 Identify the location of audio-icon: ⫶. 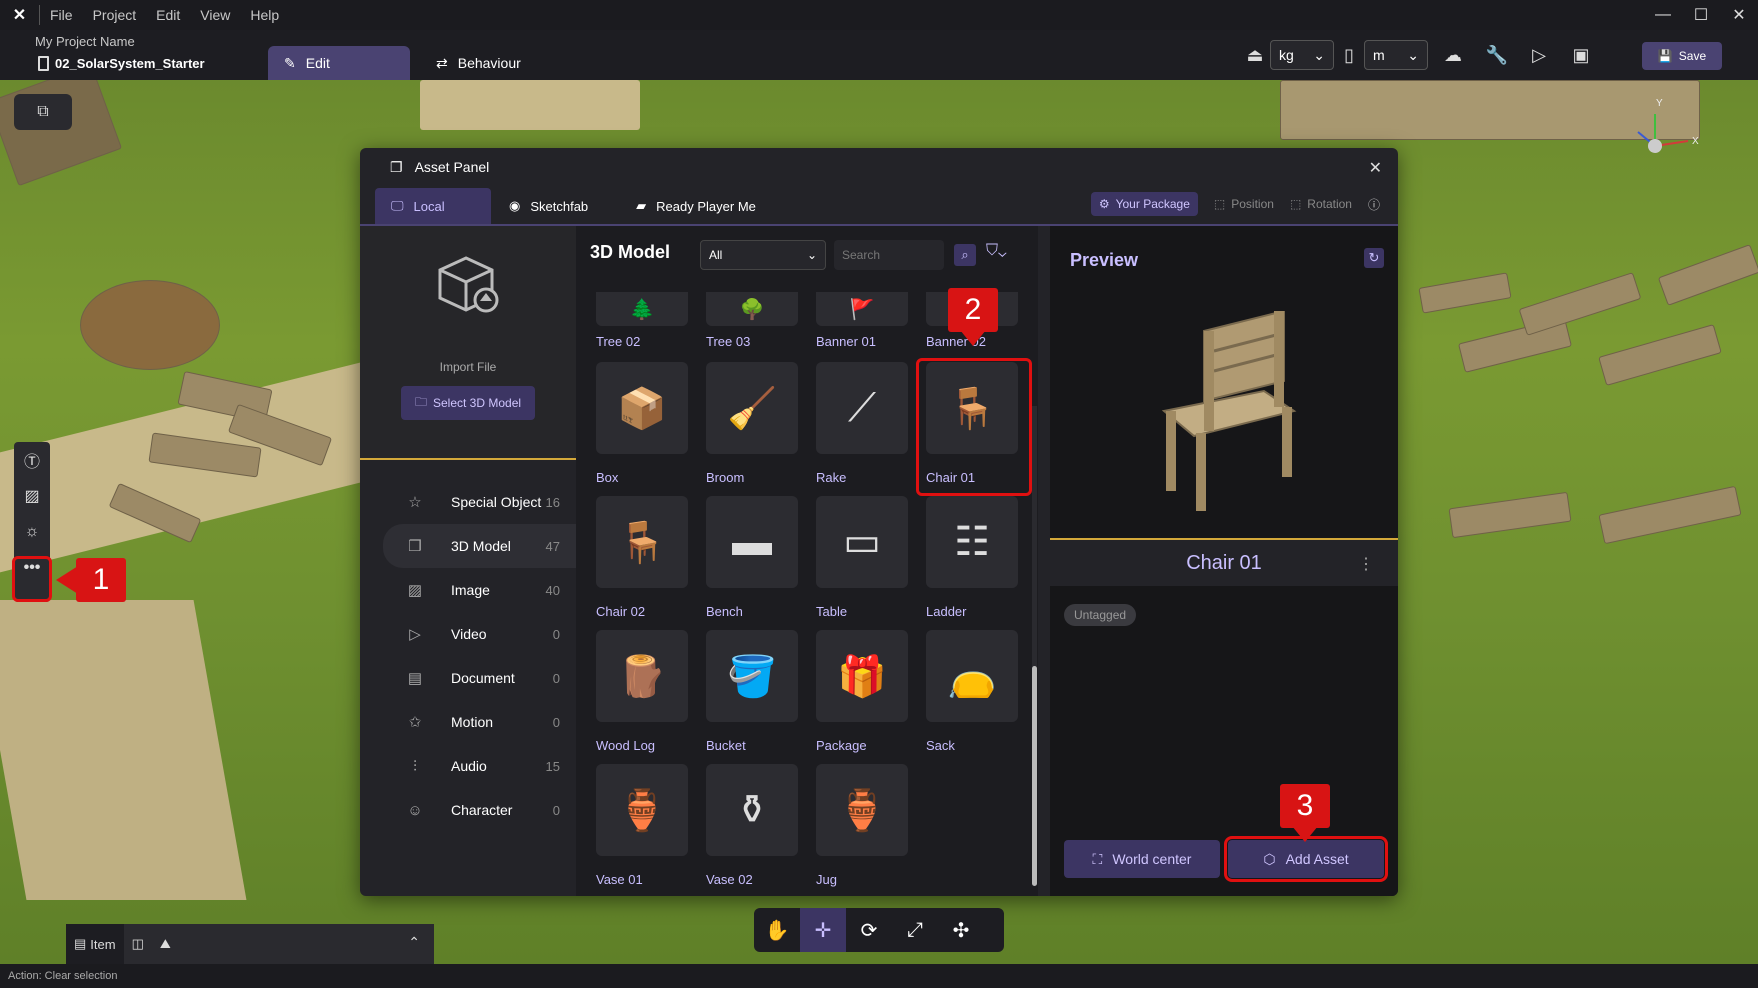
(415, 766).